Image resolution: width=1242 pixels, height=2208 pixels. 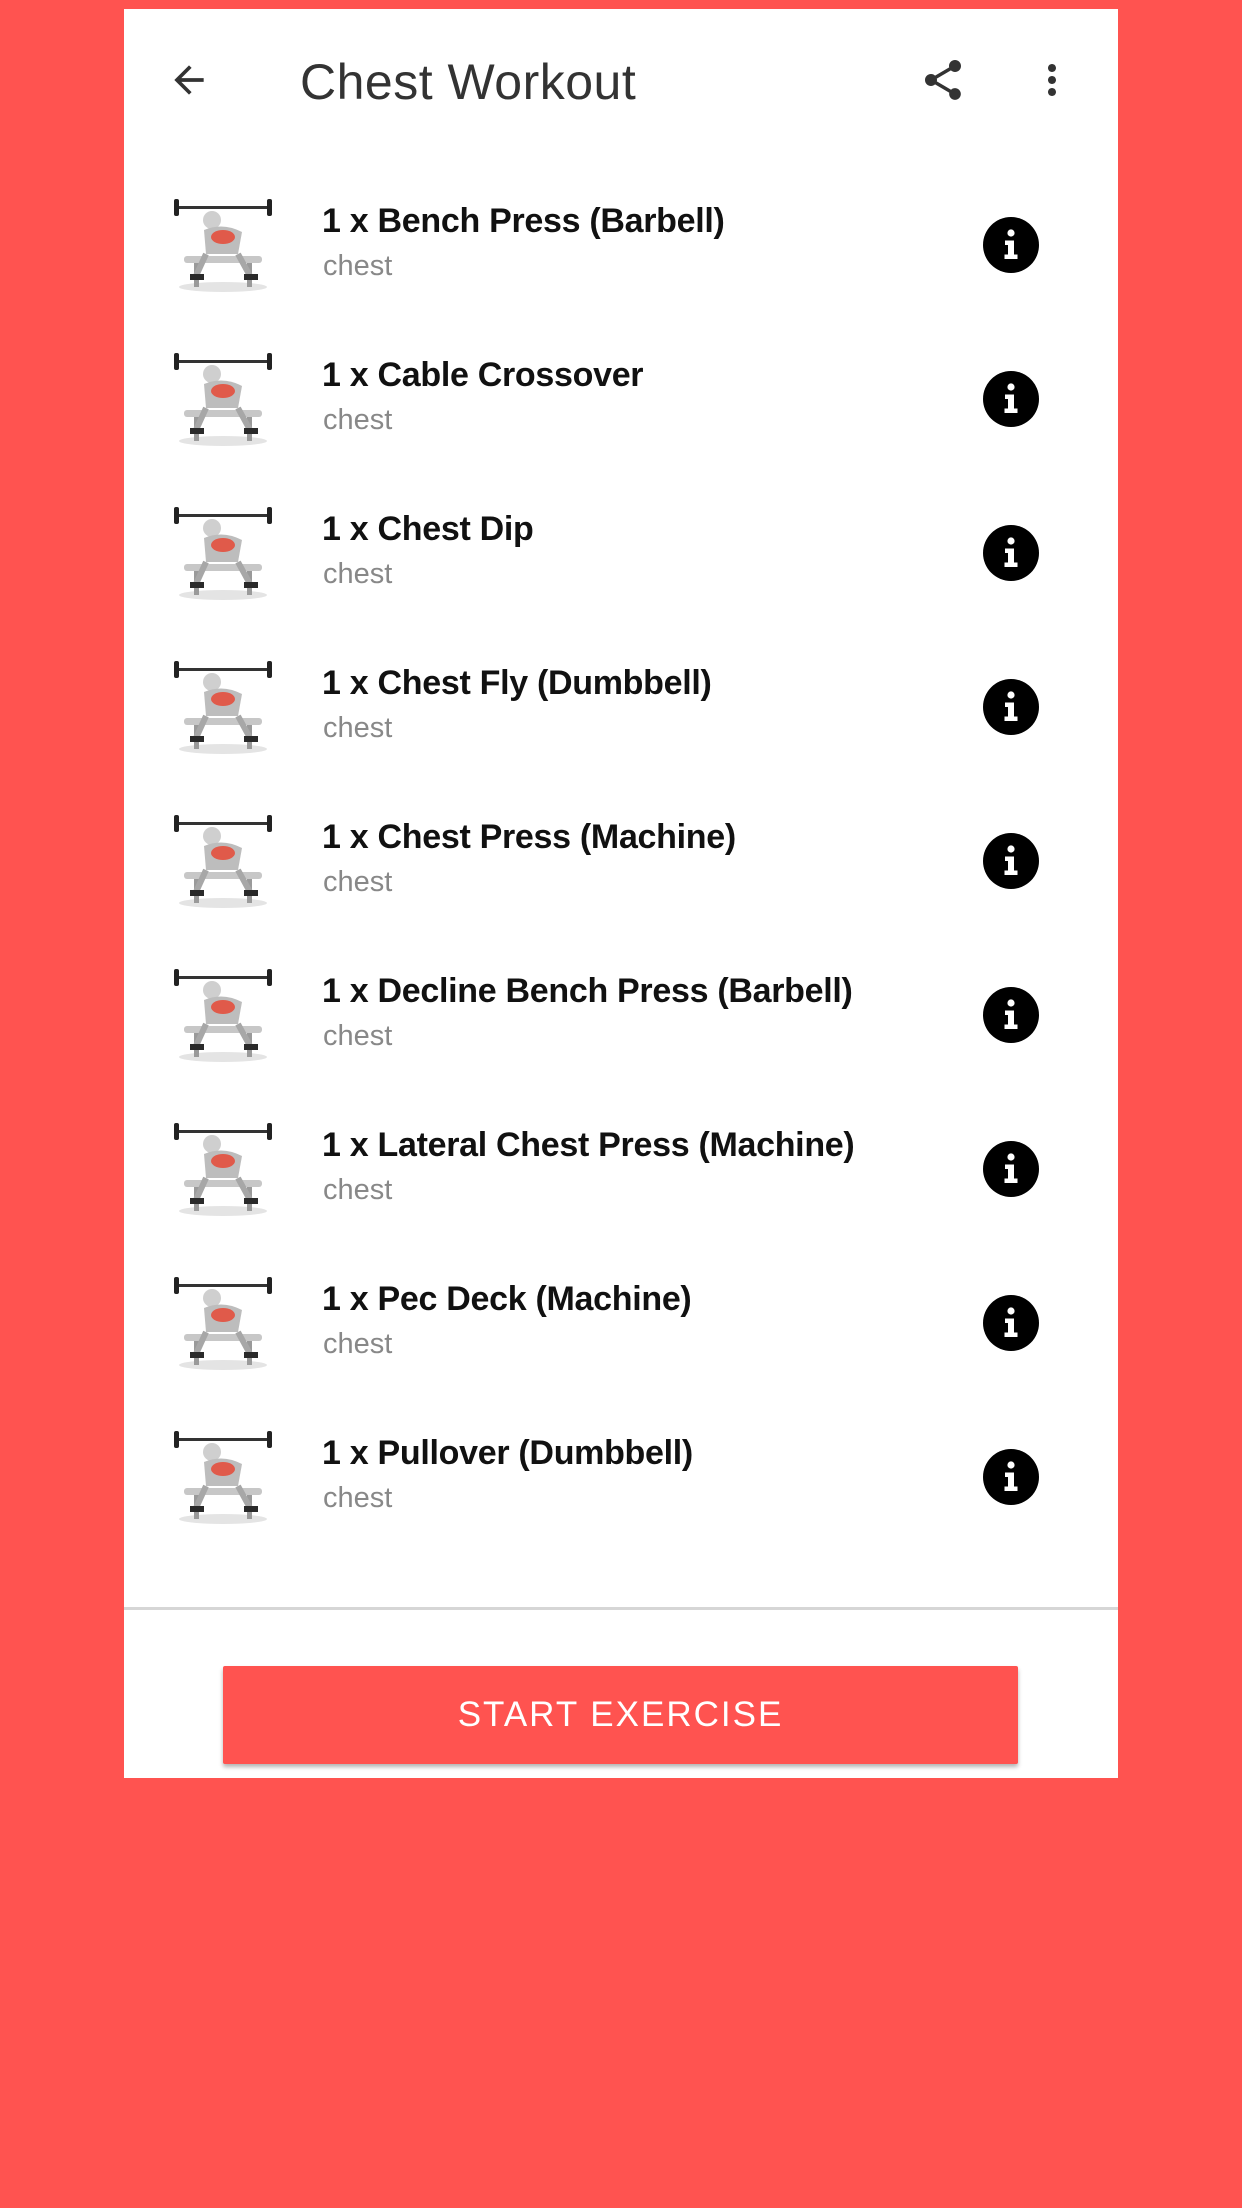 I want to click on pullover-dumbbell-thumbnail, so click(x=223, y=1475).